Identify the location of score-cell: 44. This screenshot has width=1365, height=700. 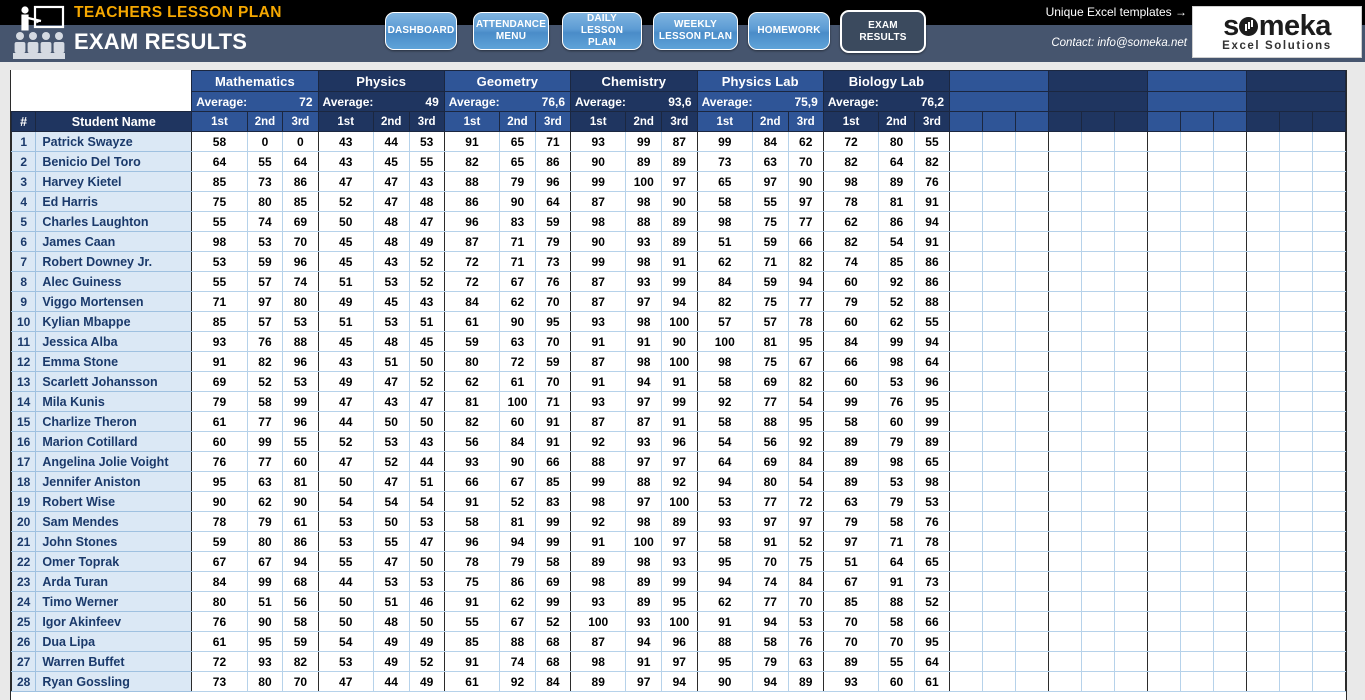
(391, 141).